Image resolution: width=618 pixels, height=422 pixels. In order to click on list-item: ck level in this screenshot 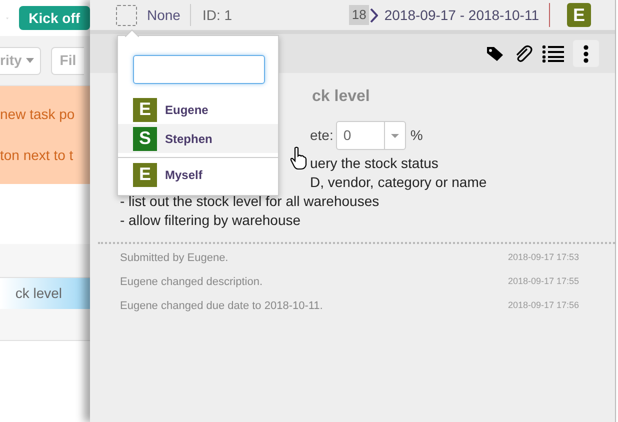, I will do `click(45, 293)`.